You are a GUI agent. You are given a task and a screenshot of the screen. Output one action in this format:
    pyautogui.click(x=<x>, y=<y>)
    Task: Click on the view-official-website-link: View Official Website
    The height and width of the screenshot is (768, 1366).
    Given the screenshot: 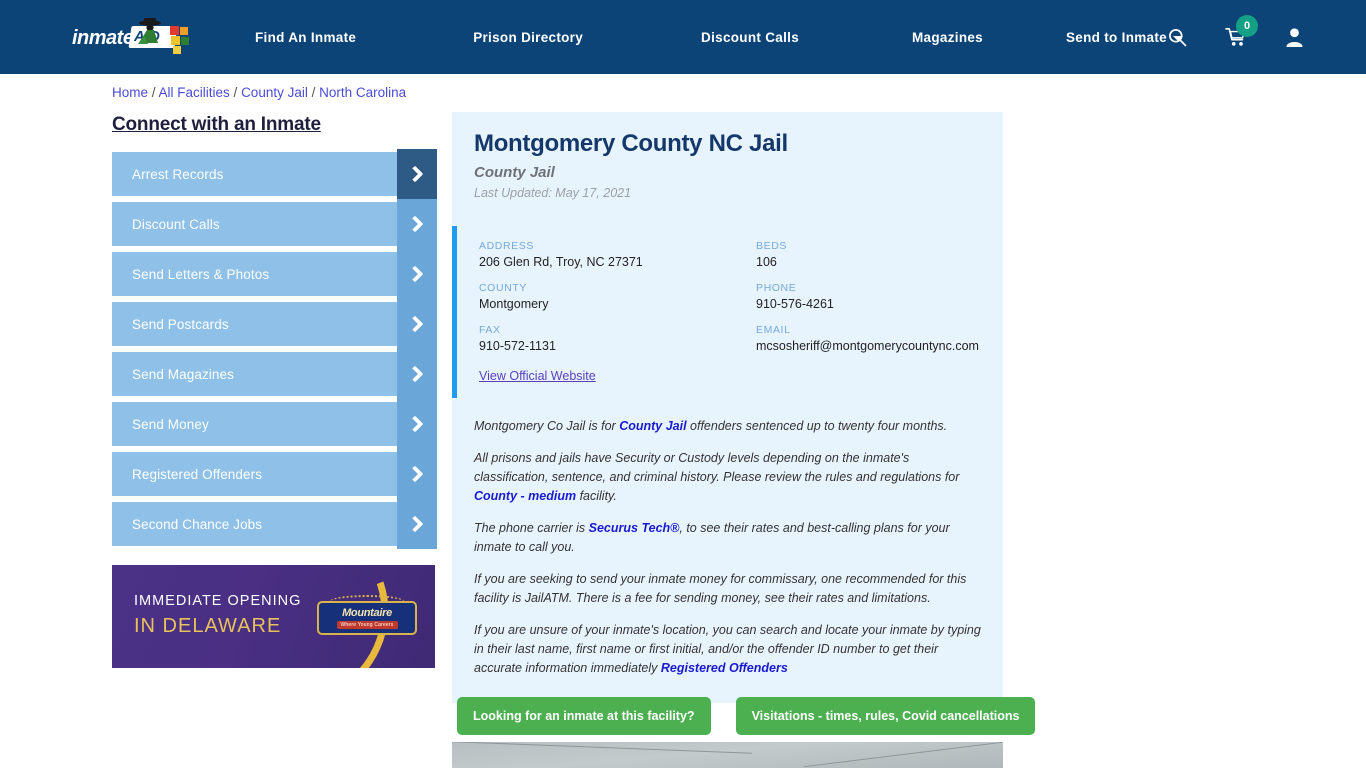 What is the action you would take?
    pyautogui.click(x=537, y=376)
    